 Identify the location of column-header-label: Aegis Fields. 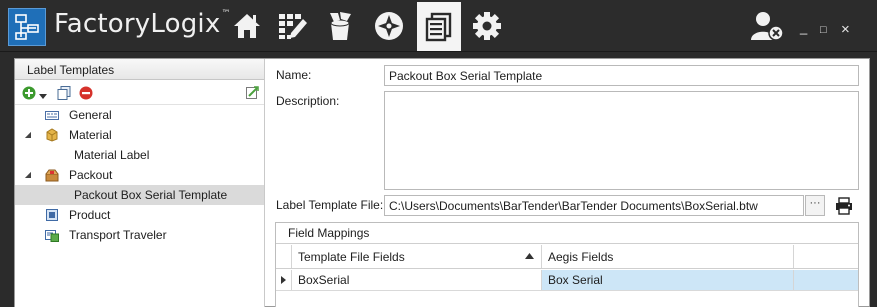
(581, 257).